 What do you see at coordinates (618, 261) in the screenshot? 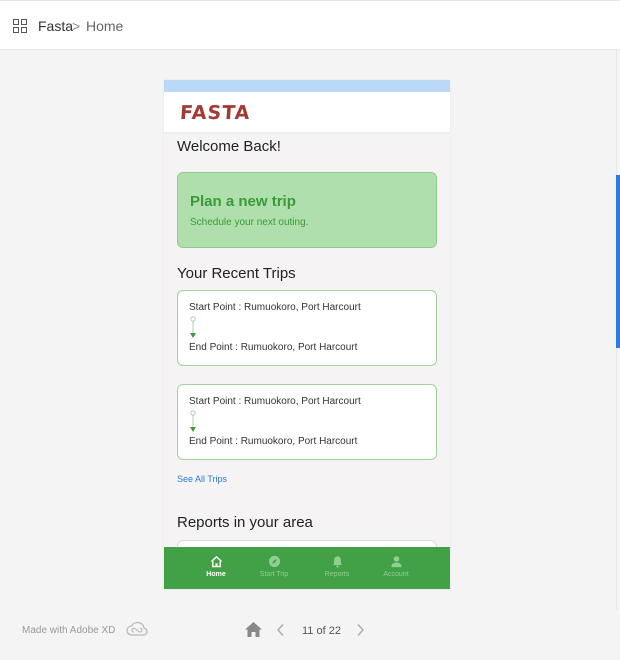
I see `scrollbar-thumb` at bounding box center [618, 261].